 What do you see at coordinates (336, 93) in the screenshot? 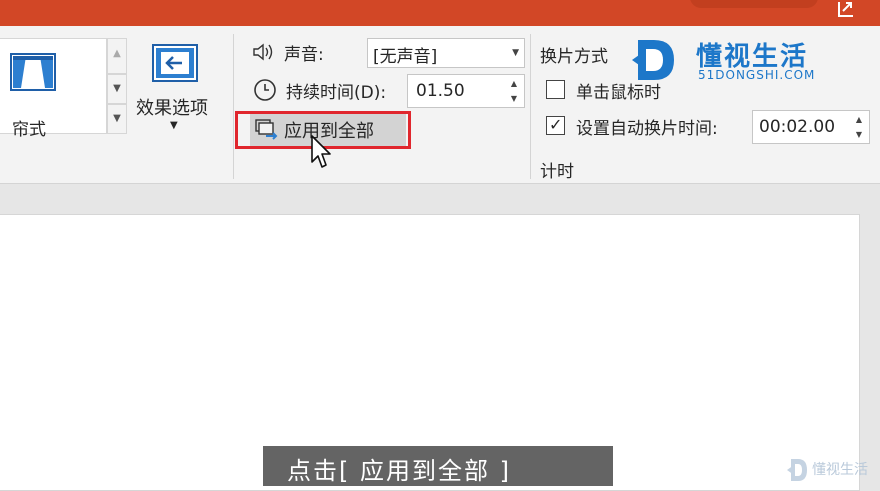
I see `duration-label: 持续时间(D):` at bounding box center [336, 93].